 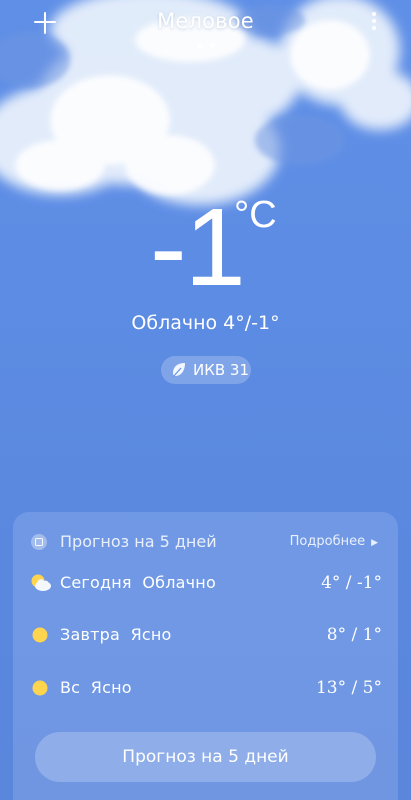 What do you see at coordinates (178, 370) in the screenshot?
I see `leaf-icon` at bounding box center [178, 370].